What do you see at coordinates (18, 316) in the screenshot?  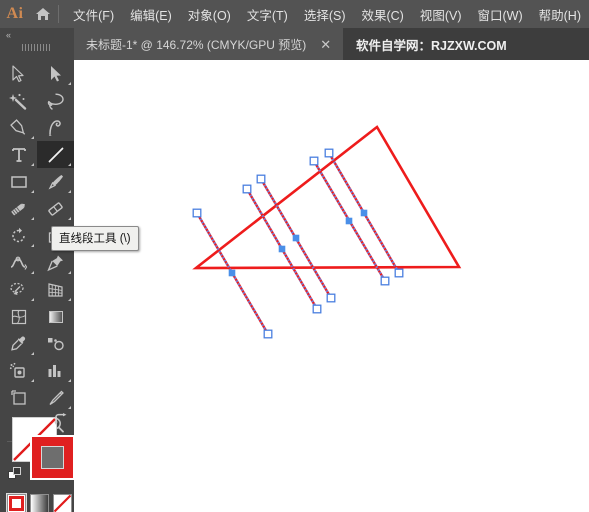 I see `mesh-tool` at bounding box center [18, 316].